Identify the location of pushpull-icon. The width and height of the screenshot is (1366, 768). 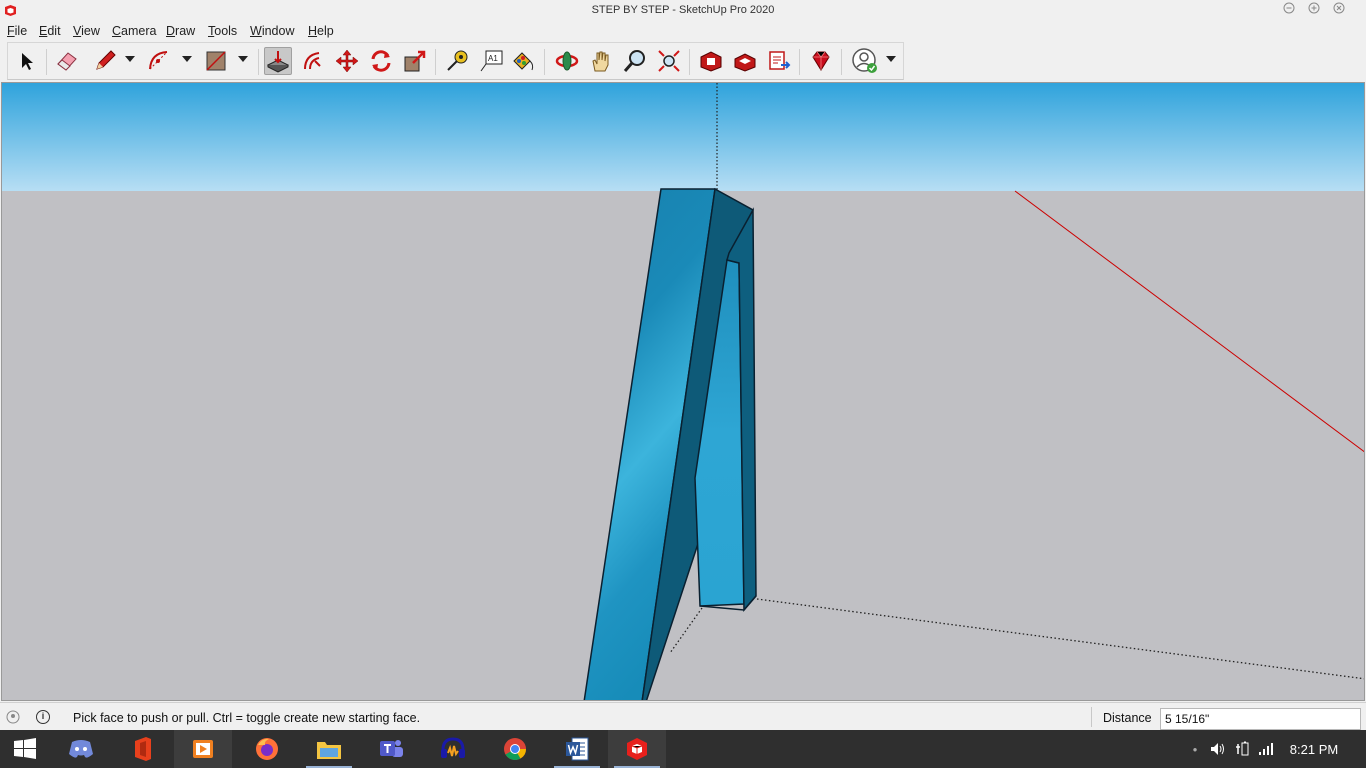
(278, 62).